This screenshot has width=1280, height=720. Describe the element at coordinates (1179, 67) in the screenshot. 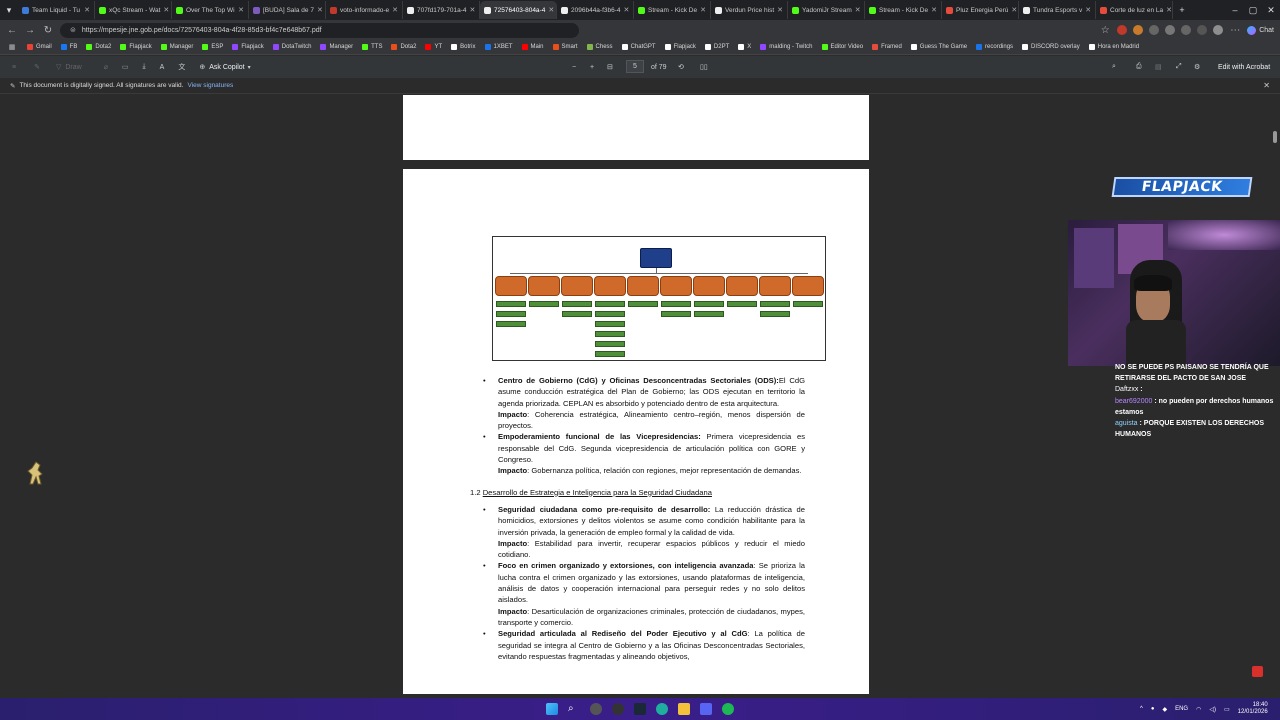

I see `fullscreen-icon: ⤢` at that location.